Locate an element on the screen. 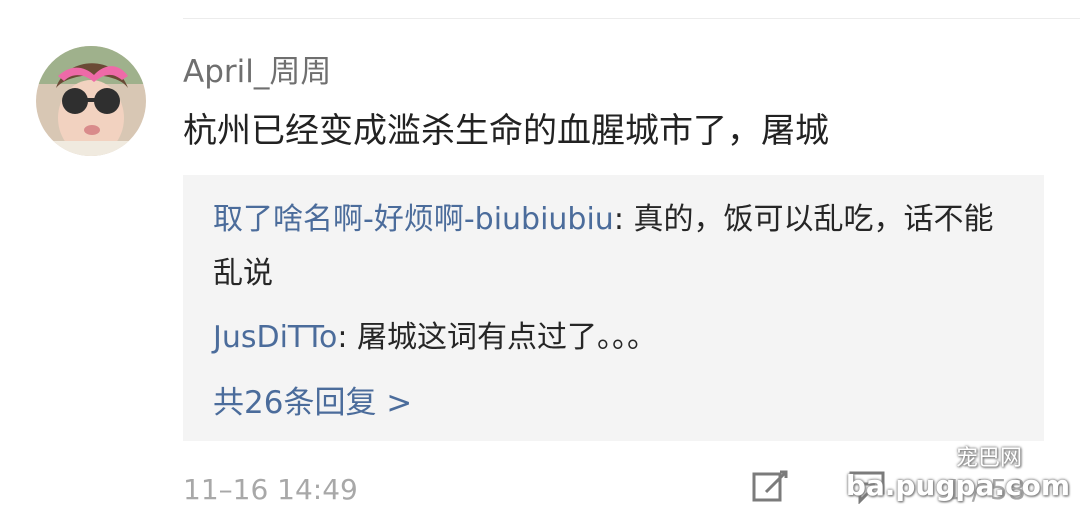 This screenshot has width=1080, height=510. avatar is located at coordinates (91, 101).